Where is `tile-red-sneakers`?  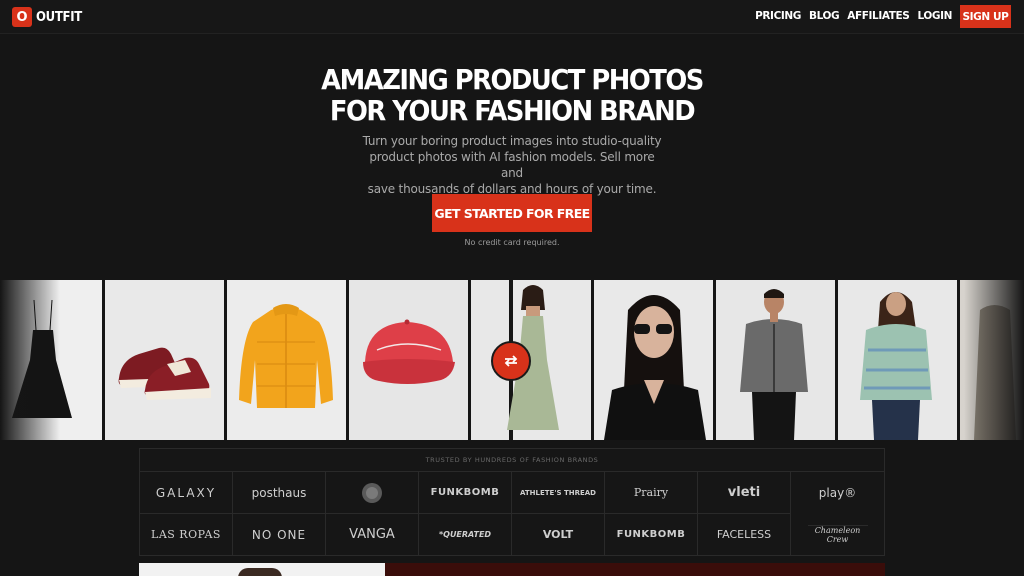 tile-red-sneakers is located at coordinates (164, 360).